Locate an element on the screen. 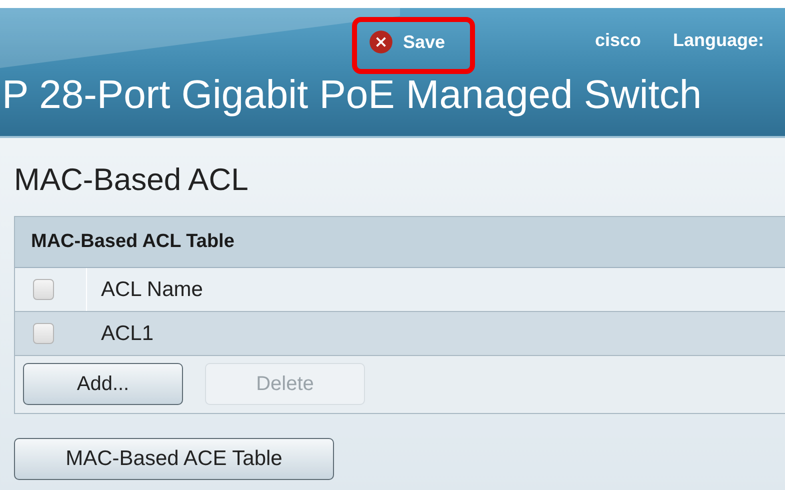 This screenshot has height=490, width=785. row-checkbox is located at coordinates (43, 333).